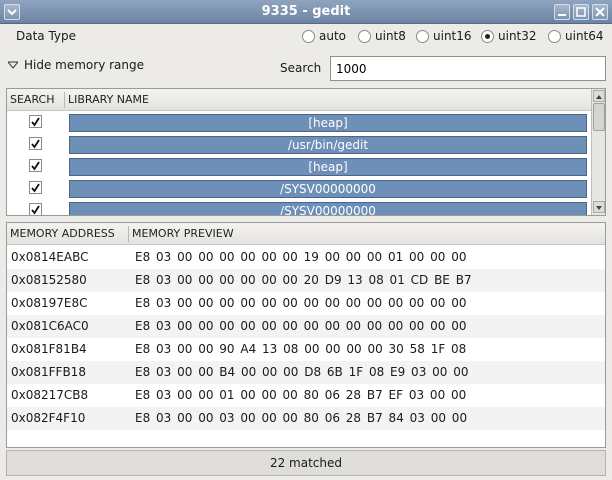  I want to click on memory-address: 0x081F81B4, so click(49, 349).